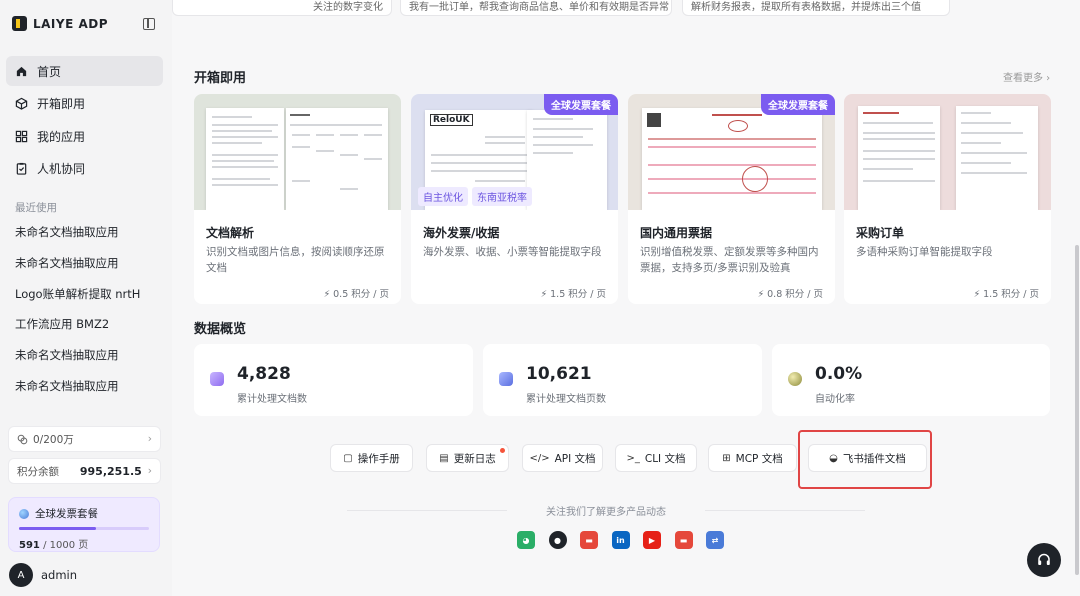  What do you see at coordinates (790, 294) in the screenshot?
I see `card-cost: ⚡ 0.8 积分 / 页` at bounding box center [790, 294].